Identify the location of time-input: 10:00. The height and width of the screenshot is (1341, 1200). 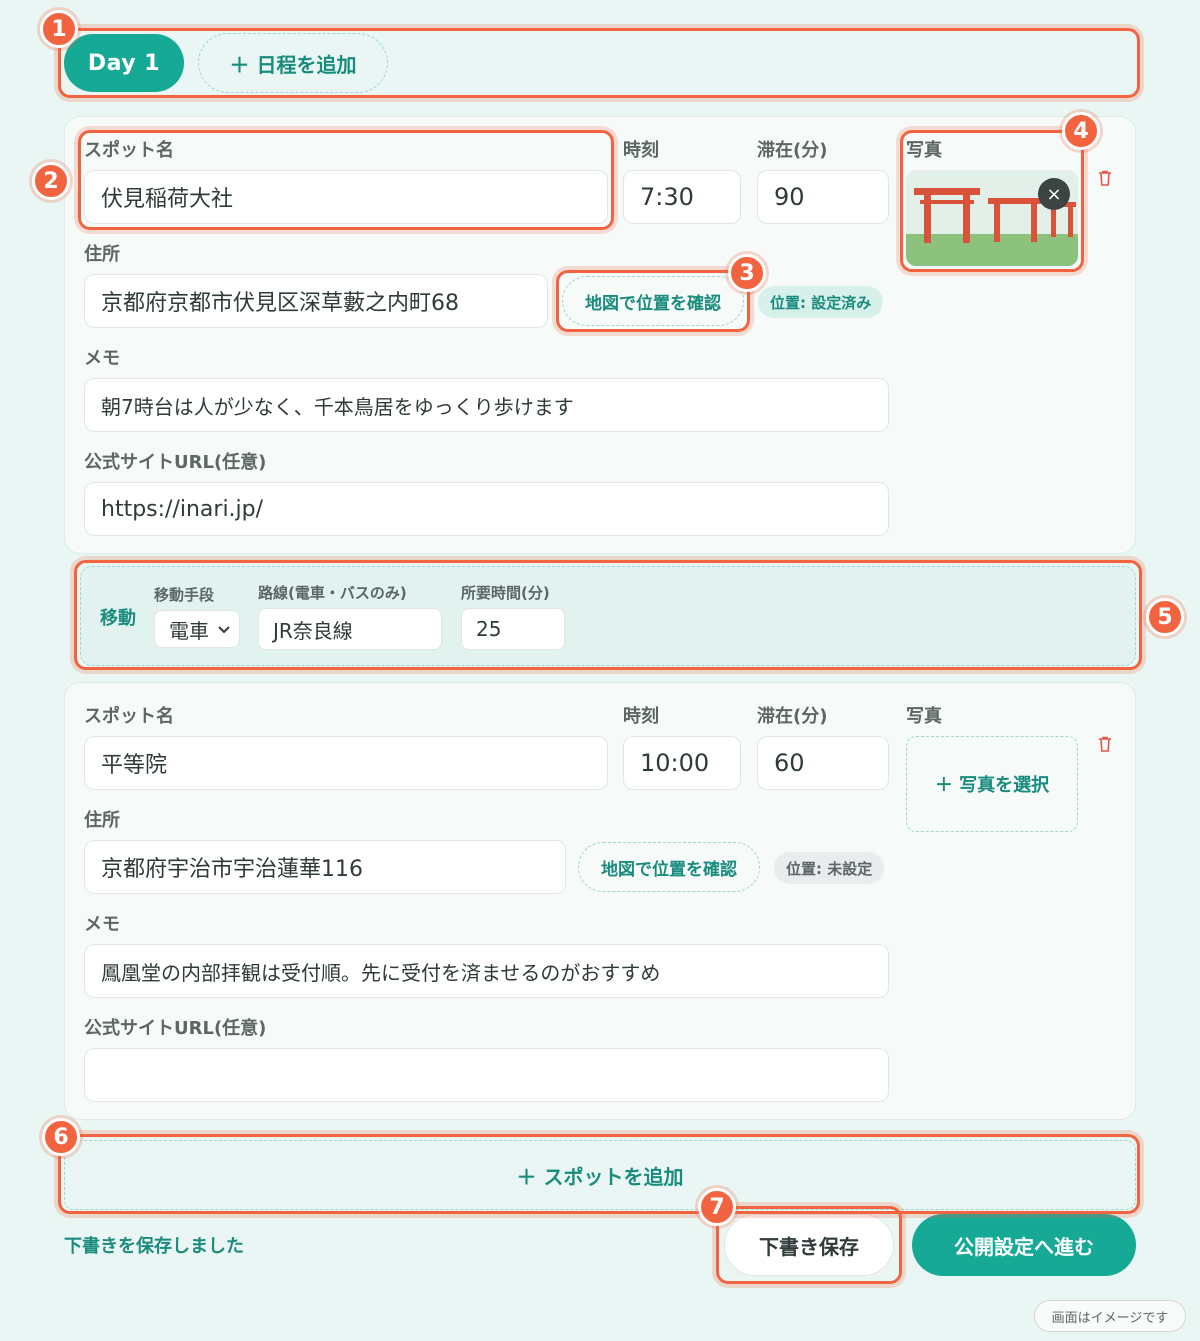
(682, 763).